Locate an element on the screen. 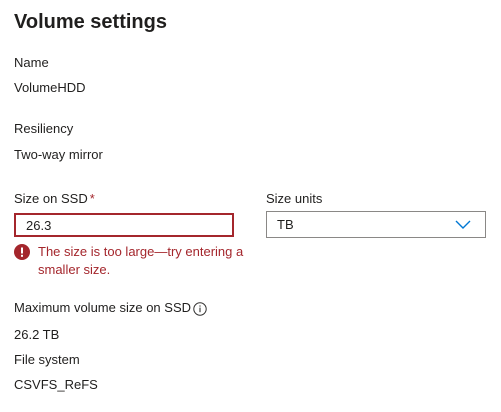  info-icon is located at coordinates (200, 309).